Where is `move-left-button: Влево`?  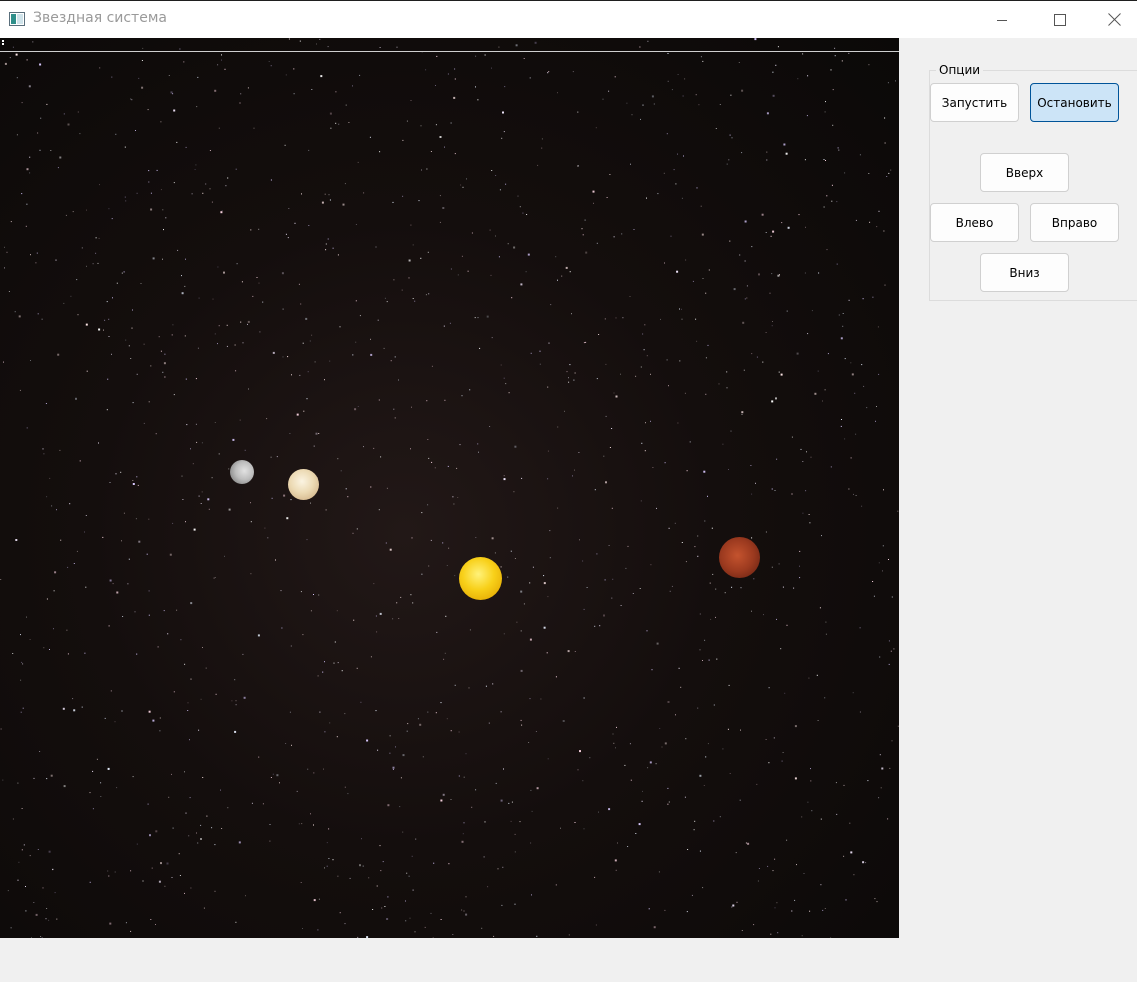 move-left-button: Влево is located at coordinates (974, 222).